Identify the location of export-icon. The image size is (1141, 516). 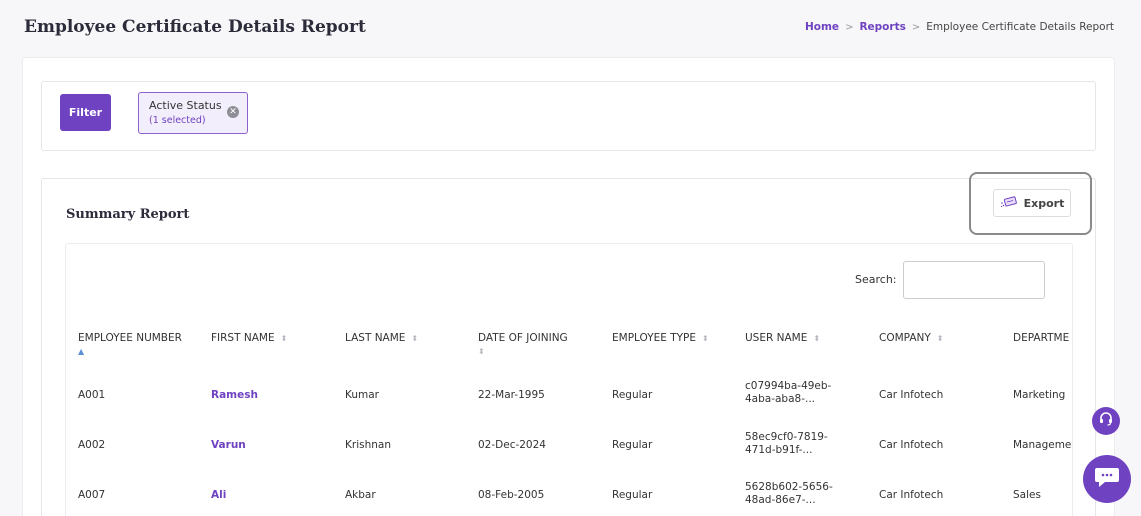
(1009, 203).